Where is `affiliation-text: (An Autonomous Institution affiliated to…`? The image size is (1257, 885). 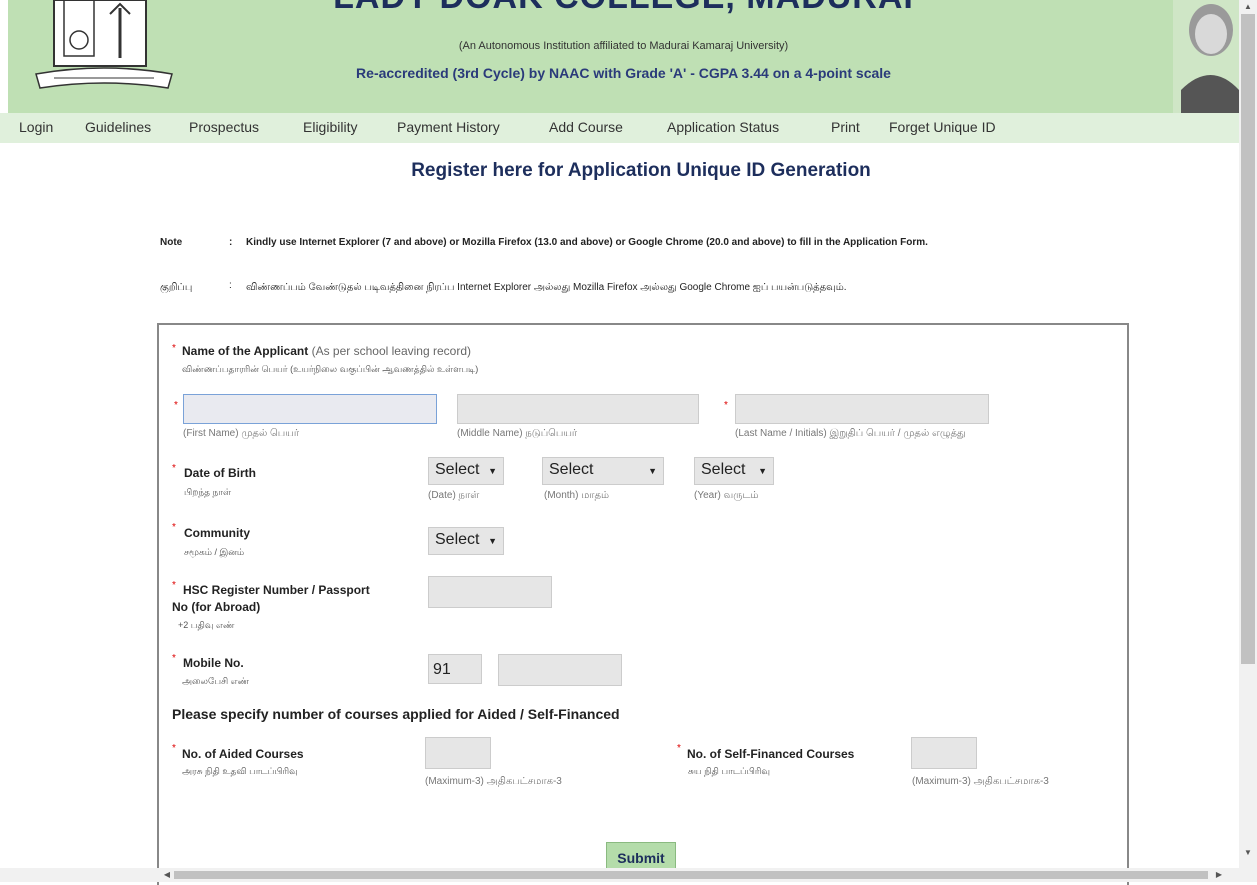
affiliation-text: (An Autonomous Institution affiliated to… is located at coordinates (623, 46).